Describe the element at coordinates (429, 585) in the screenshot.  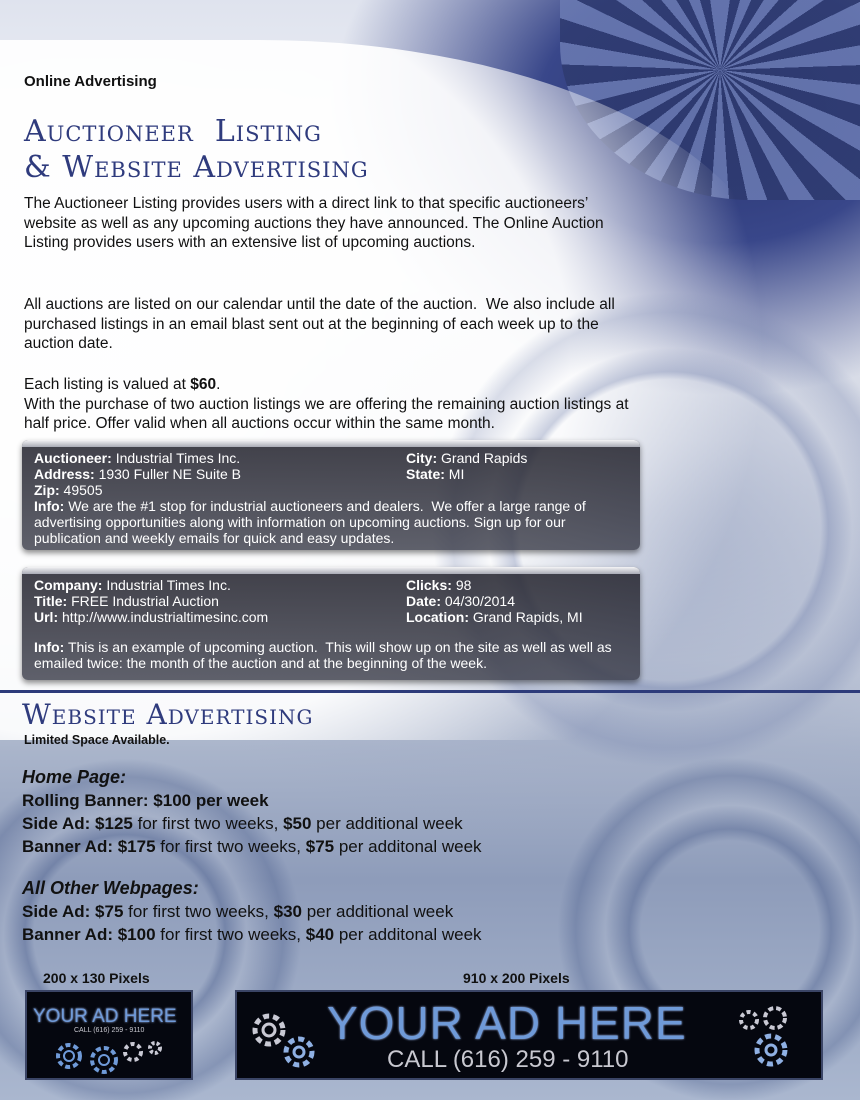
I see `field-label: Clicks:` at that location.